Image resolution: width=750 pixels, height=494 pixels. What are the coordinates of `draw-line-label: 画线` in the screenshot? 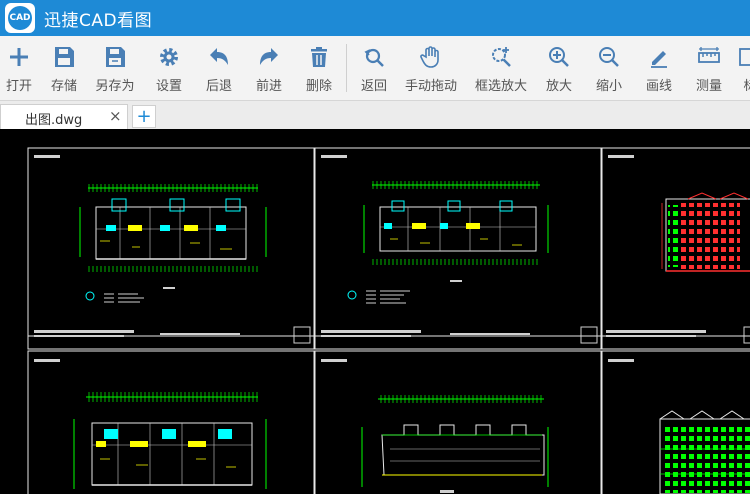 It's located at (658, 86).